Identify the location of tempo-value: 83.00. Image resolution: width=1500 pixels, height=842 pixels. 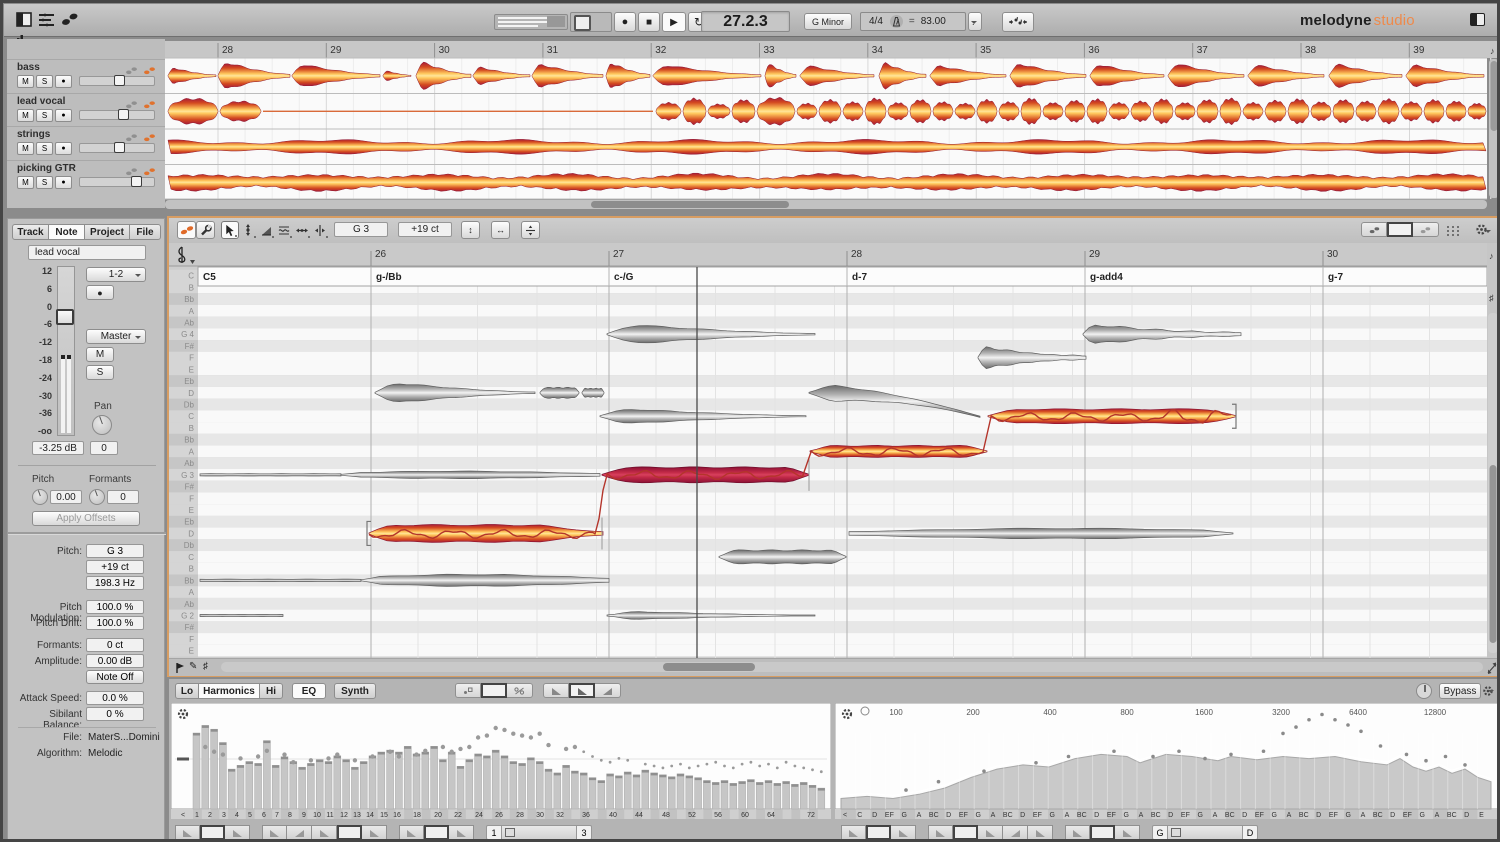
(933, 21).